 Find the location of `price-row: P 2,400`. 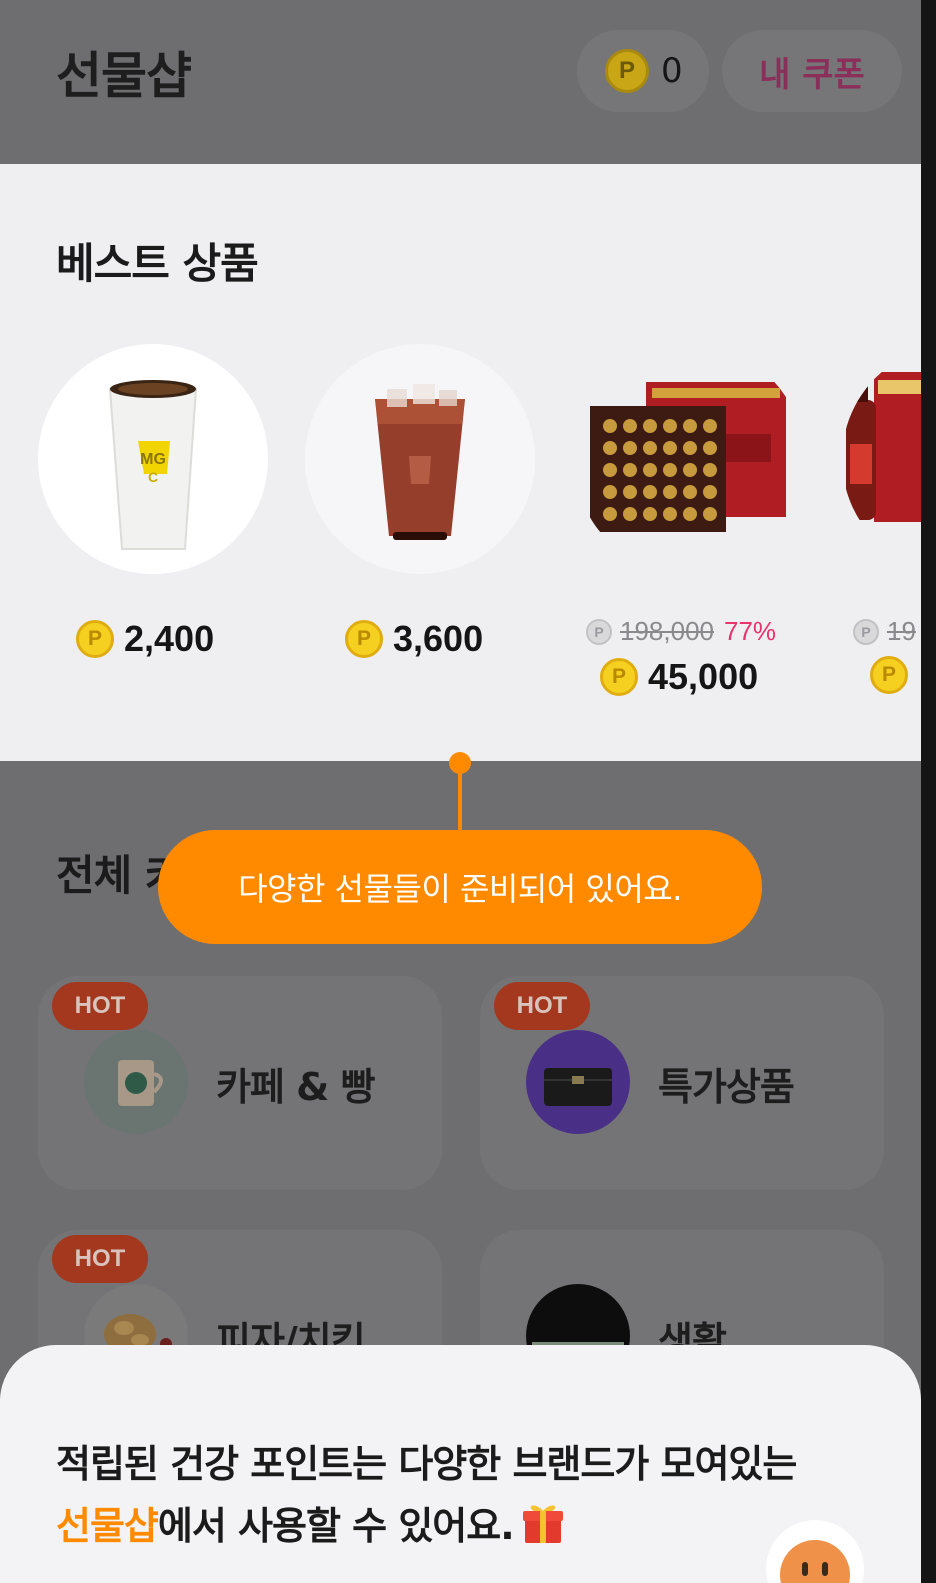

price-row: P 2,400 is located at coordinates (145, 639).